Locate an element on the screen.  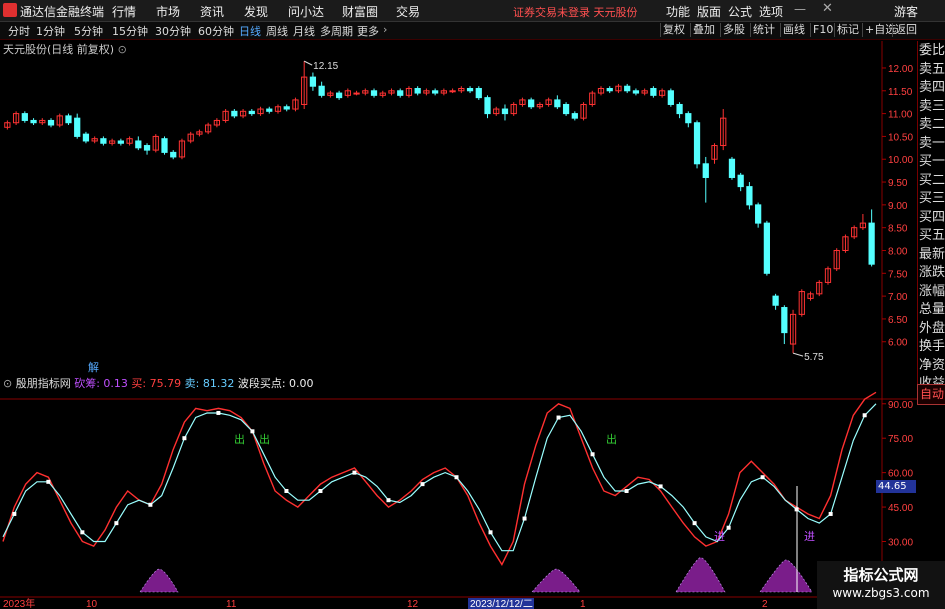
sidebar-item-16: 换手 is located at coordinates (932, 347).